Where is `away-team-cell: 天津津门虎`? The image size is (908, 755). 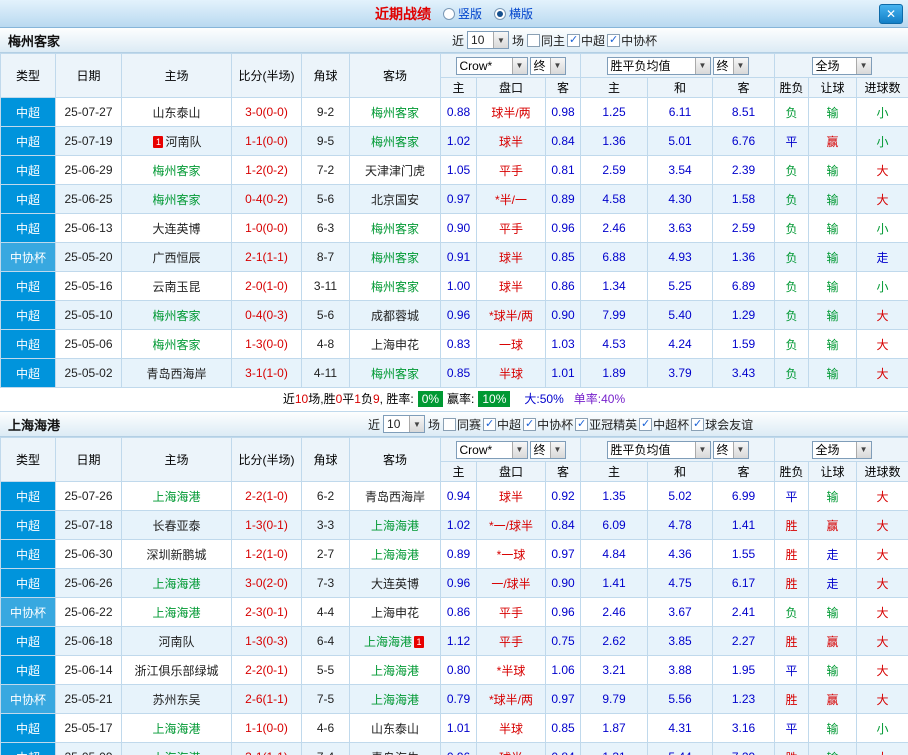 away-team-cell: 天津津门虎 is located at coordinates (395, 170).